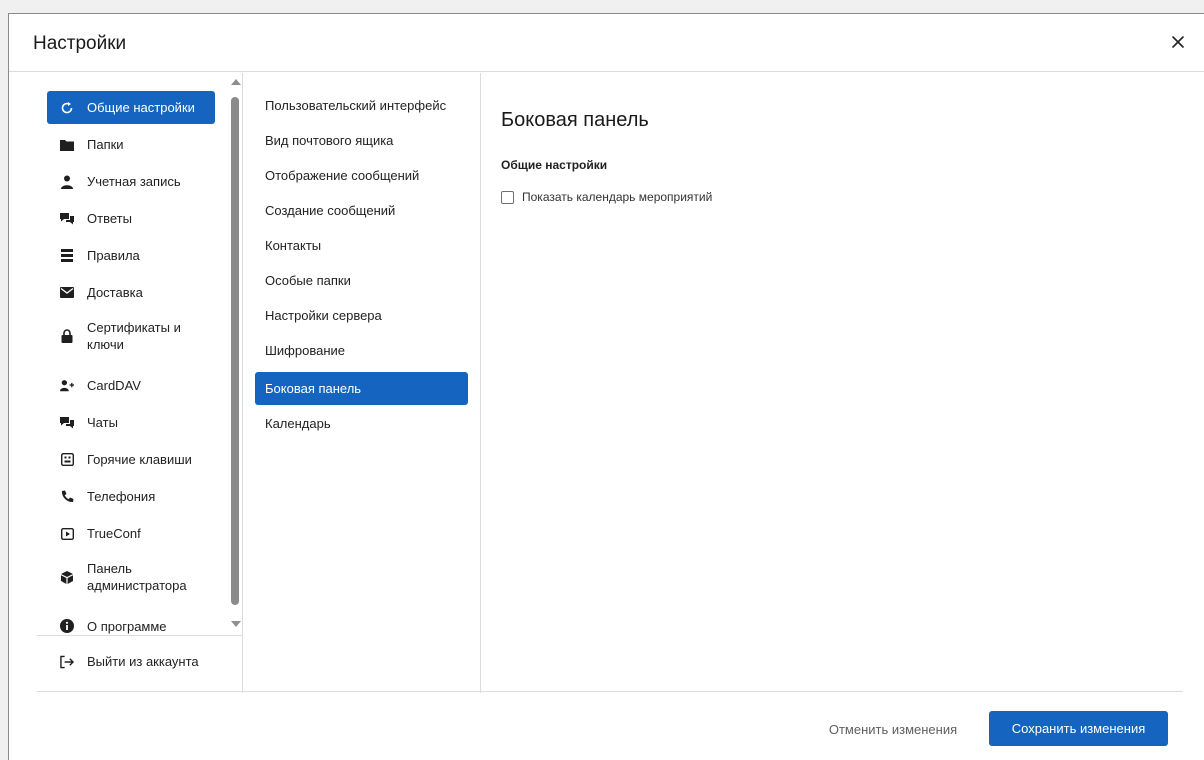 The image size is (1204, 760). I want to click on cancel-button: Отменить изменения, so click(893, 729).